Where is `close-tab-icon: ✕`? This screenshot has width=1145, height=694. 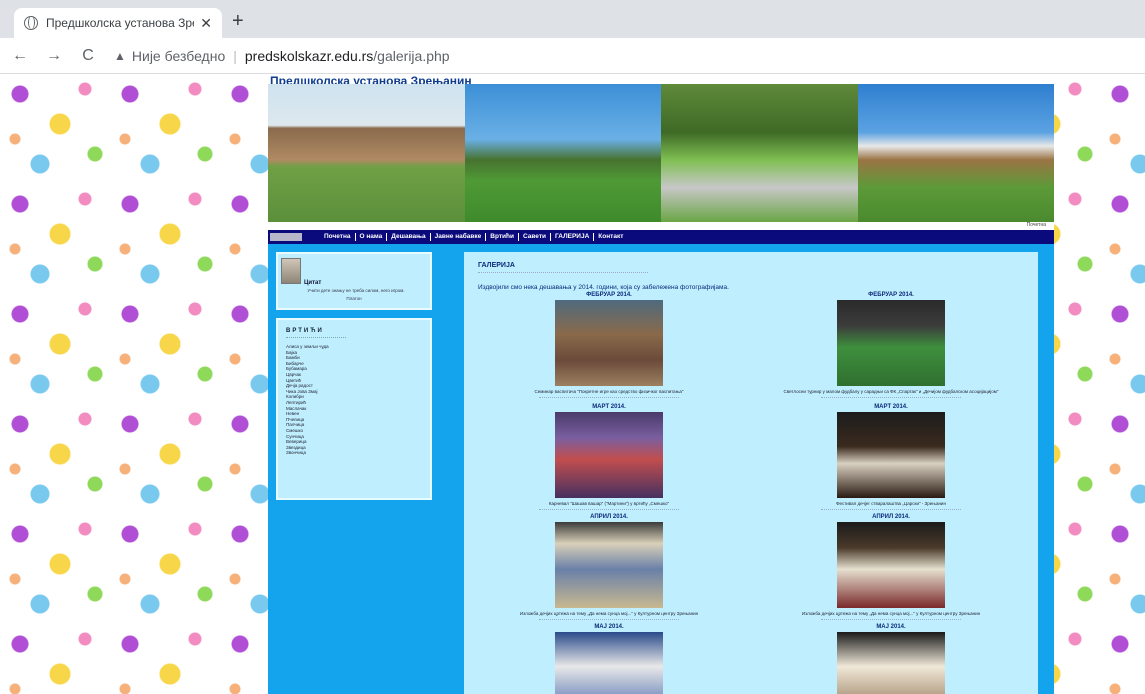
close-tab-icon: ✕ is located at coordinates (206, 23).